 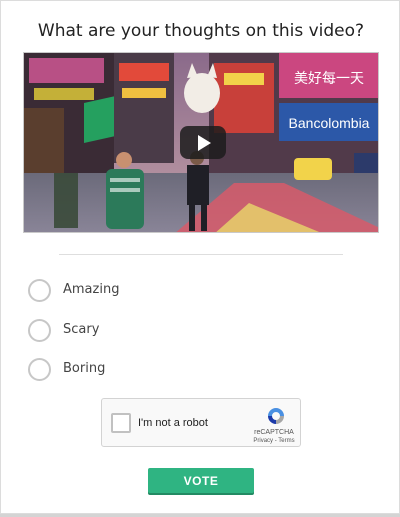 I want to click on option-label: Boring, so click(x=84, y=368).